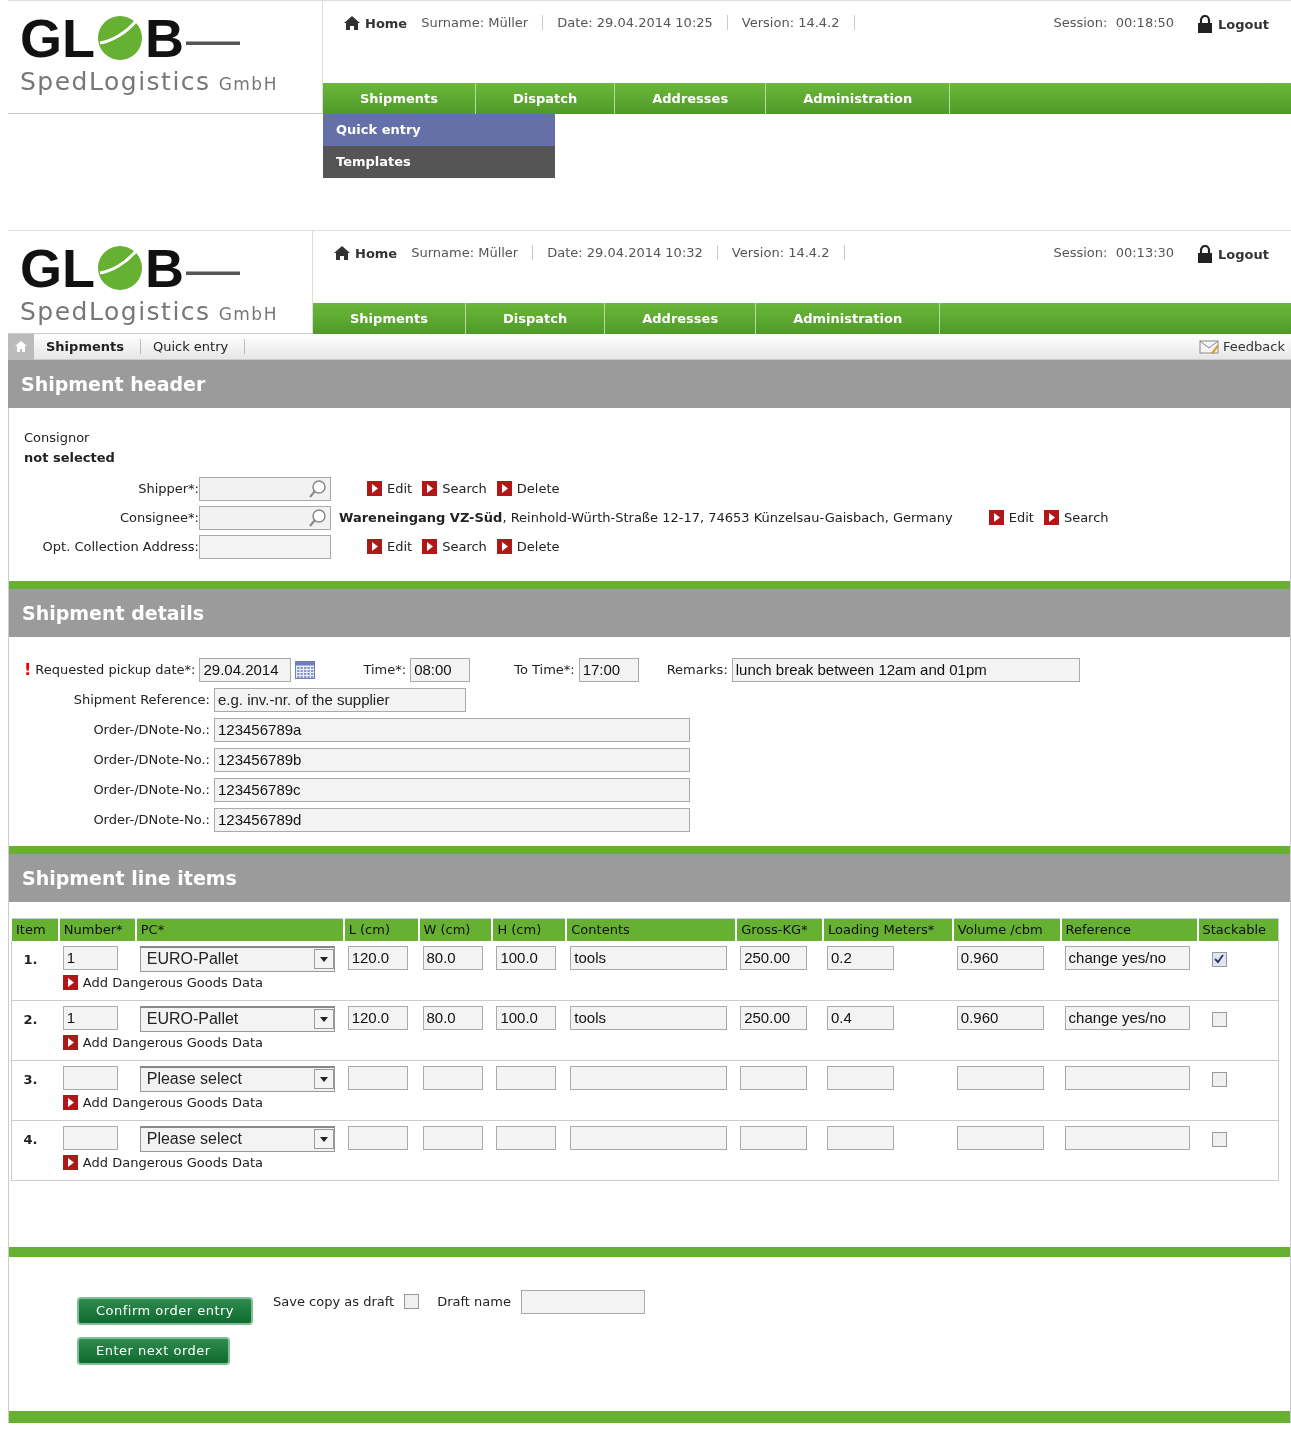 The width and height of the screenshot is (1291, 1434). I want to click on column-header: Stackable, so click(1238, 929).